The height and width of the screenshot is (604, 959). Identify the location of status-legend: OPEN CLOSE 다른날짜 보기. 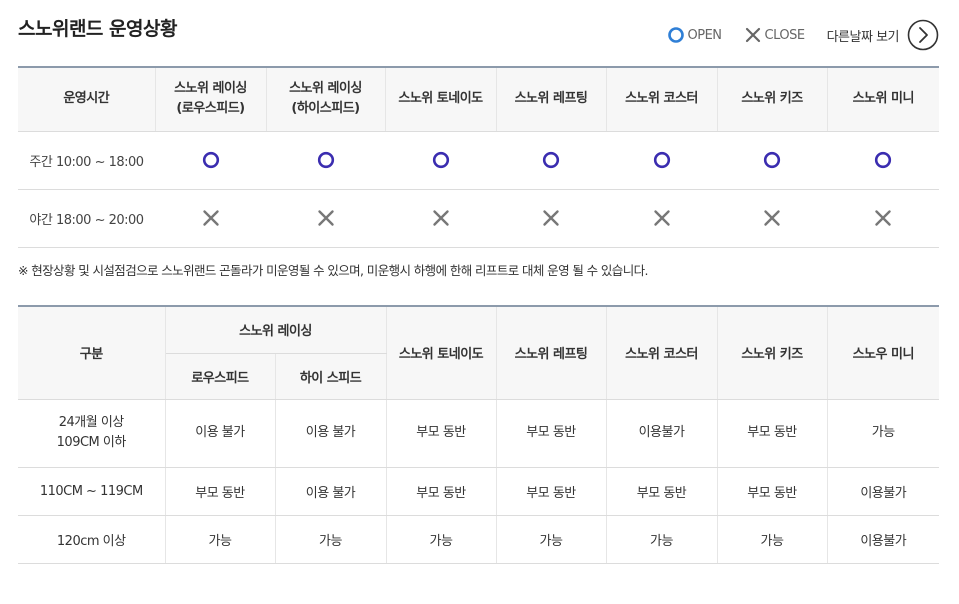
(803, 35).